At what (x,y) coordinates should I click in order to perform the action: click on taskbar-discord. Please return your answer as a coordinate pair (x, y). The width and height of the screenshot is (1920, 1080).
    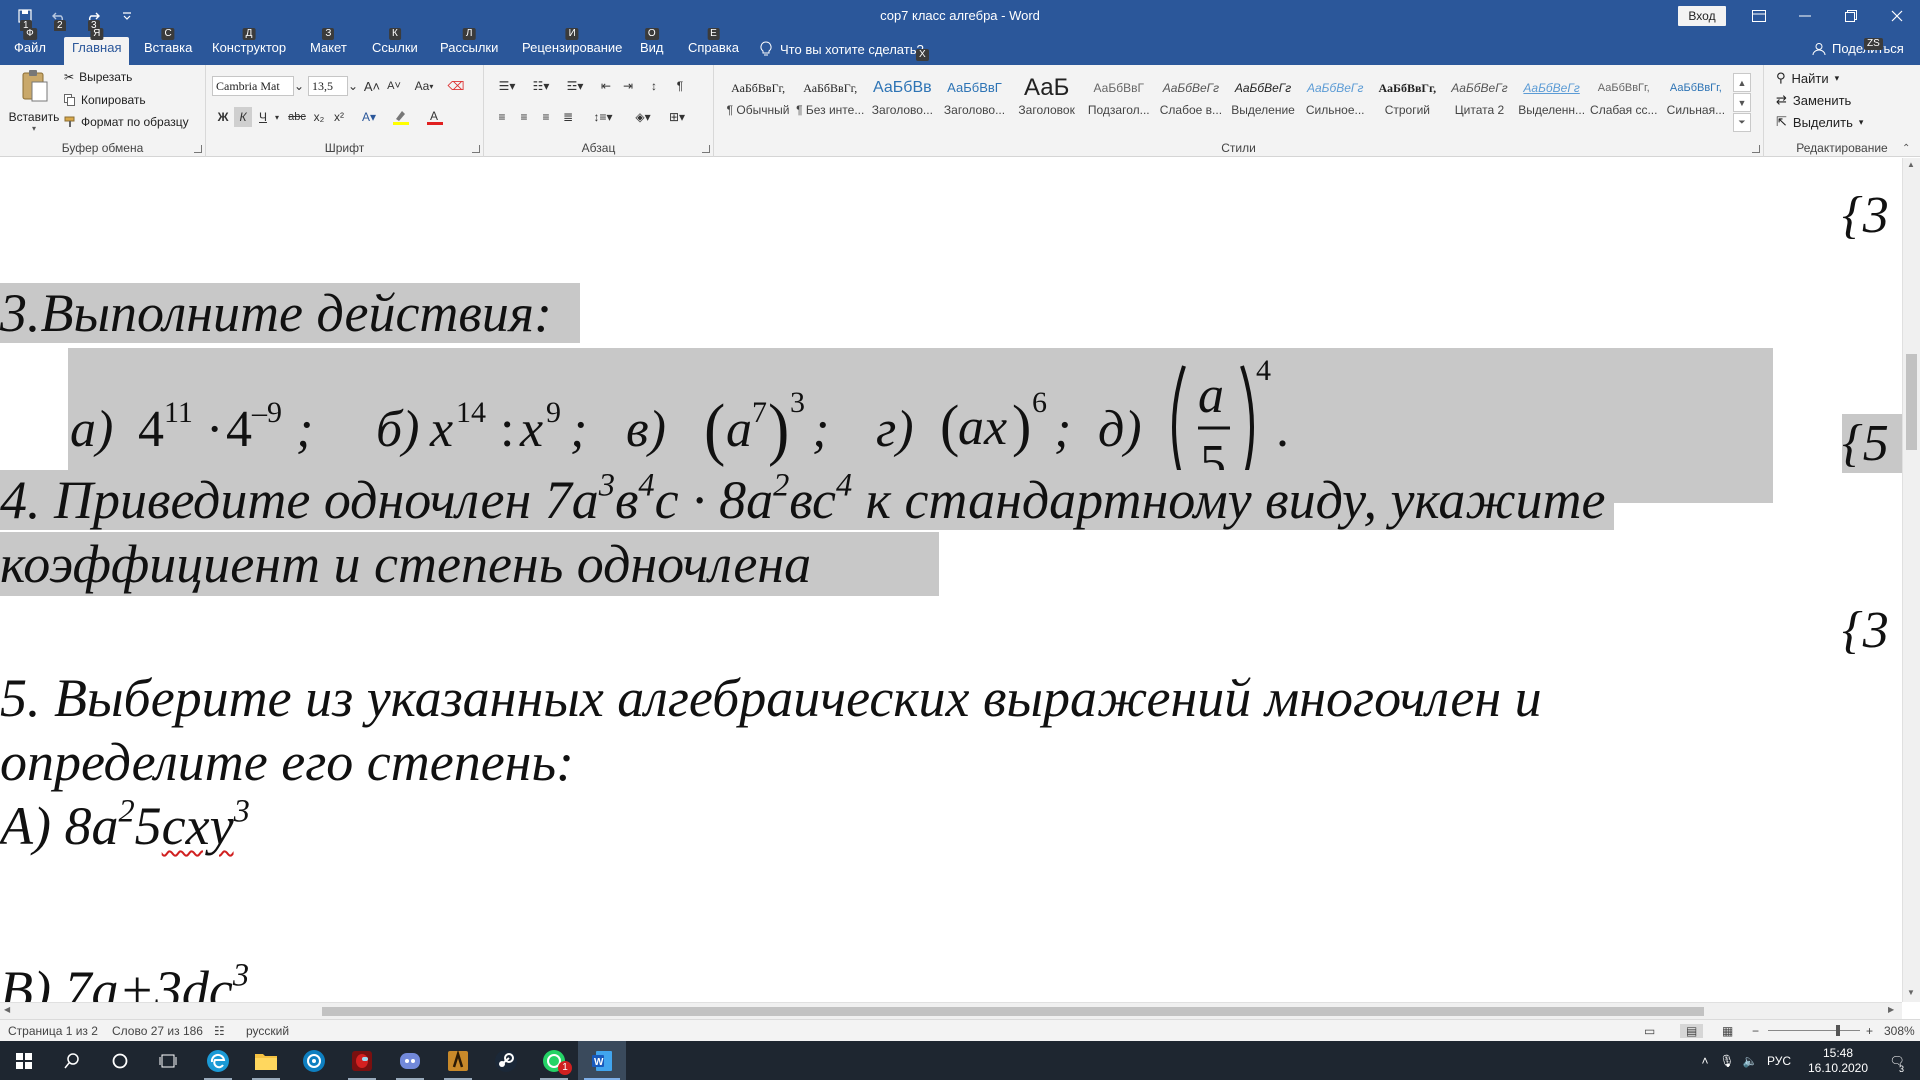
    Looking at the image, I should click on (410, 1060).